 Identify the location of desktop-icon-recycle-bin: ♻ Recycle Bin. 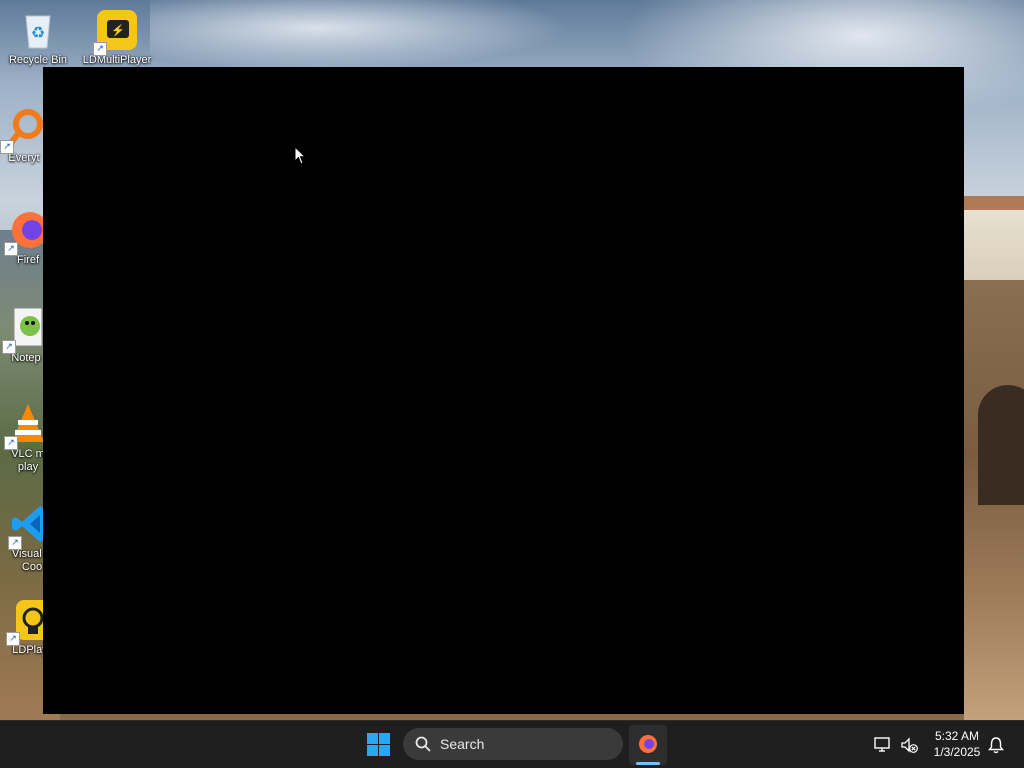
(38, 37).